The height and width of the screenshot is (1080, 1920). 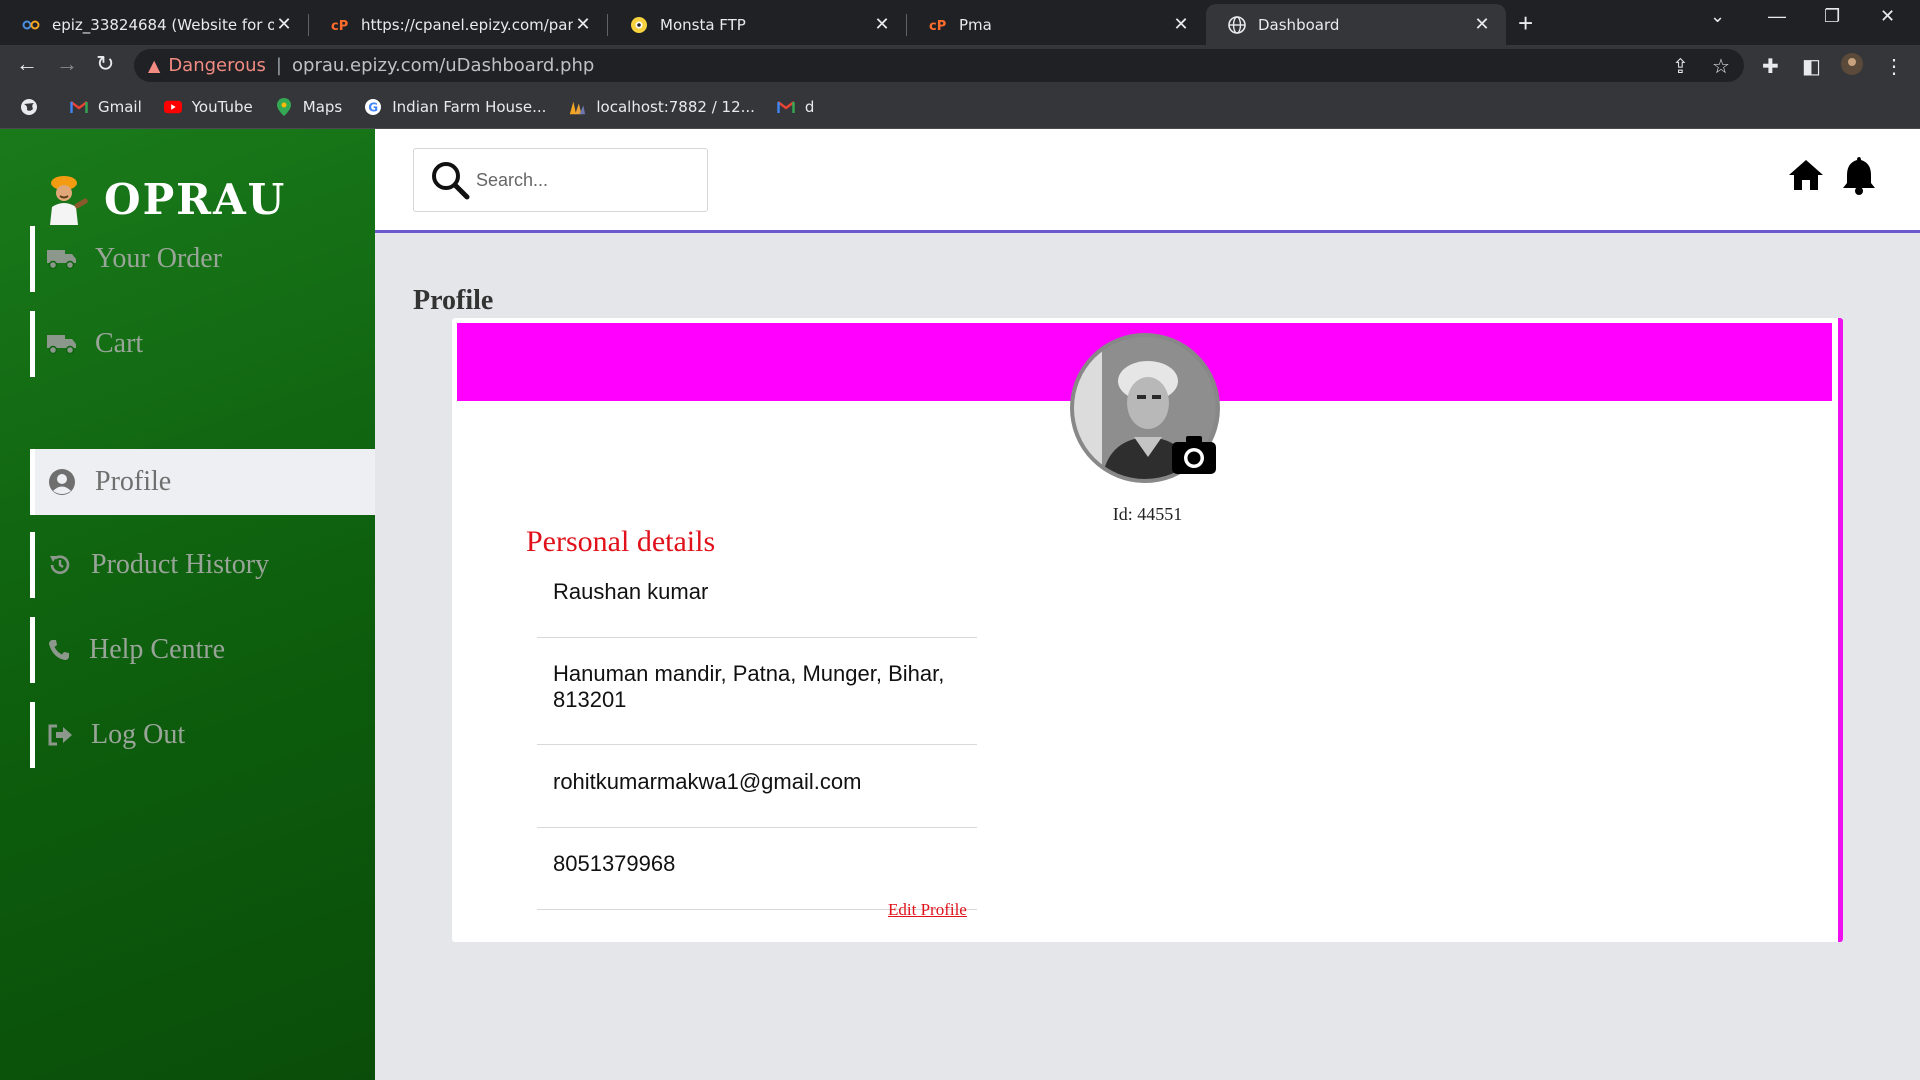 I want to click on google-icon: G, so click(x=373, y=107).